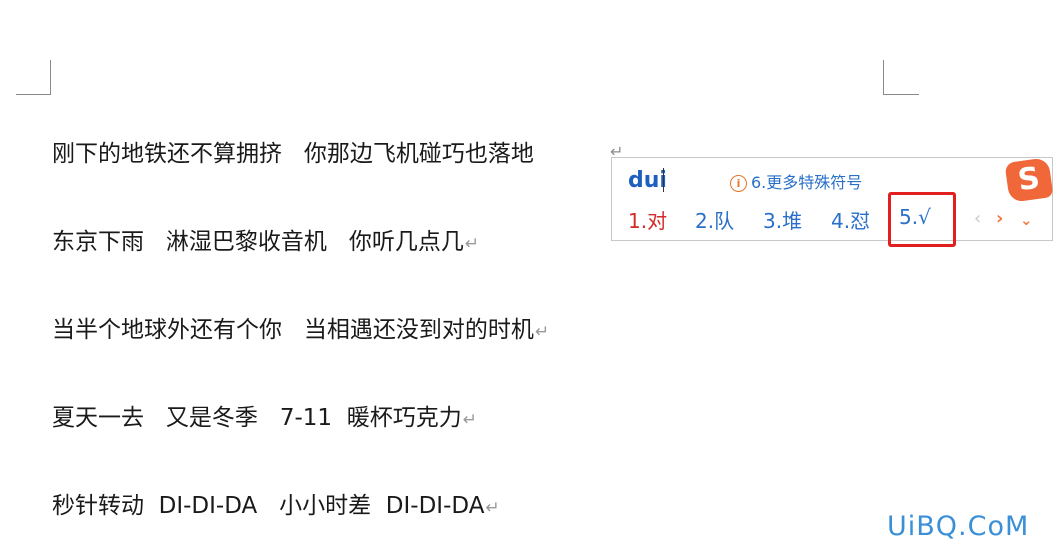 Image resolution: width=1057 pixels, height=553 pixels. I want to click on hint-label: 6.更多特殊符号, so click(807, 182).